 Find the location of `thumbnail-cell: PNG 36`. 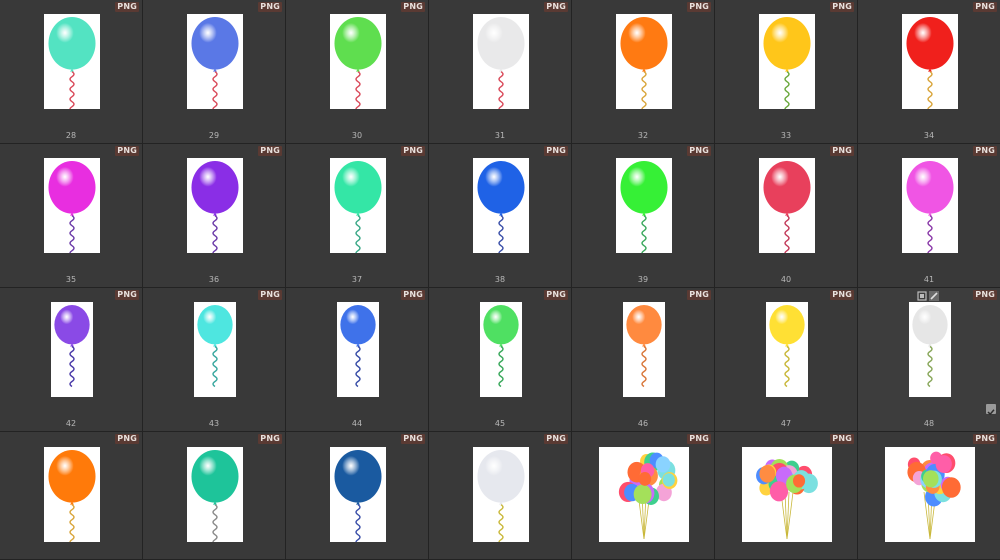

thumbnail-cell: PNG 36 is located at coordinates (214, 216).